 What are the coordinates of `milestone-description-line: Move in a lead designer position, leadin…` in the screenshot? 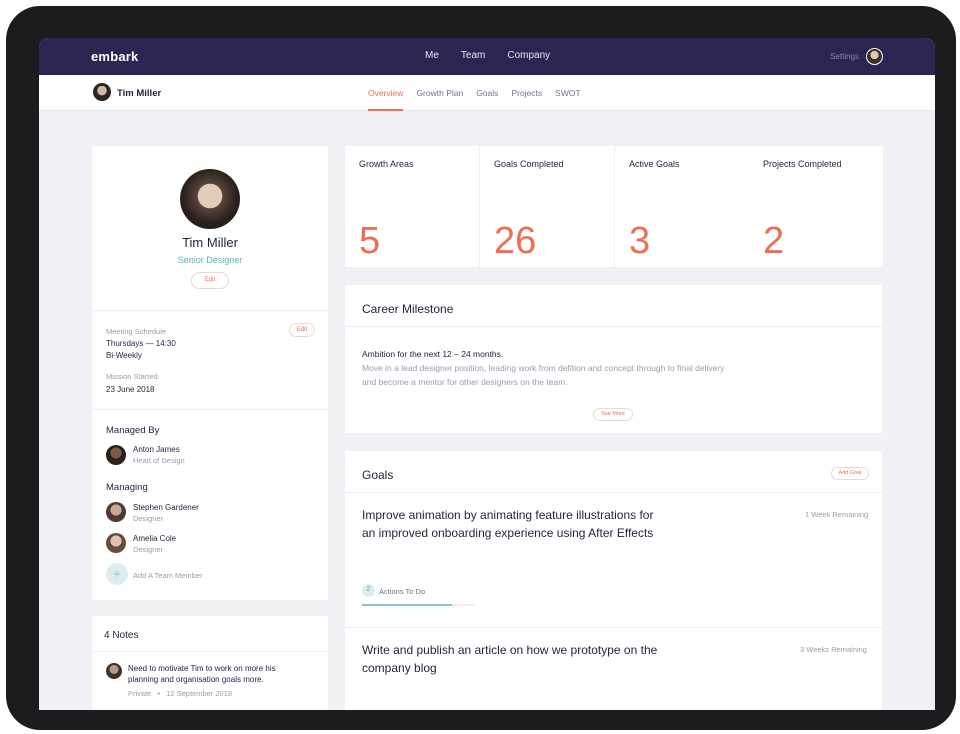 It's located at (543, 368).